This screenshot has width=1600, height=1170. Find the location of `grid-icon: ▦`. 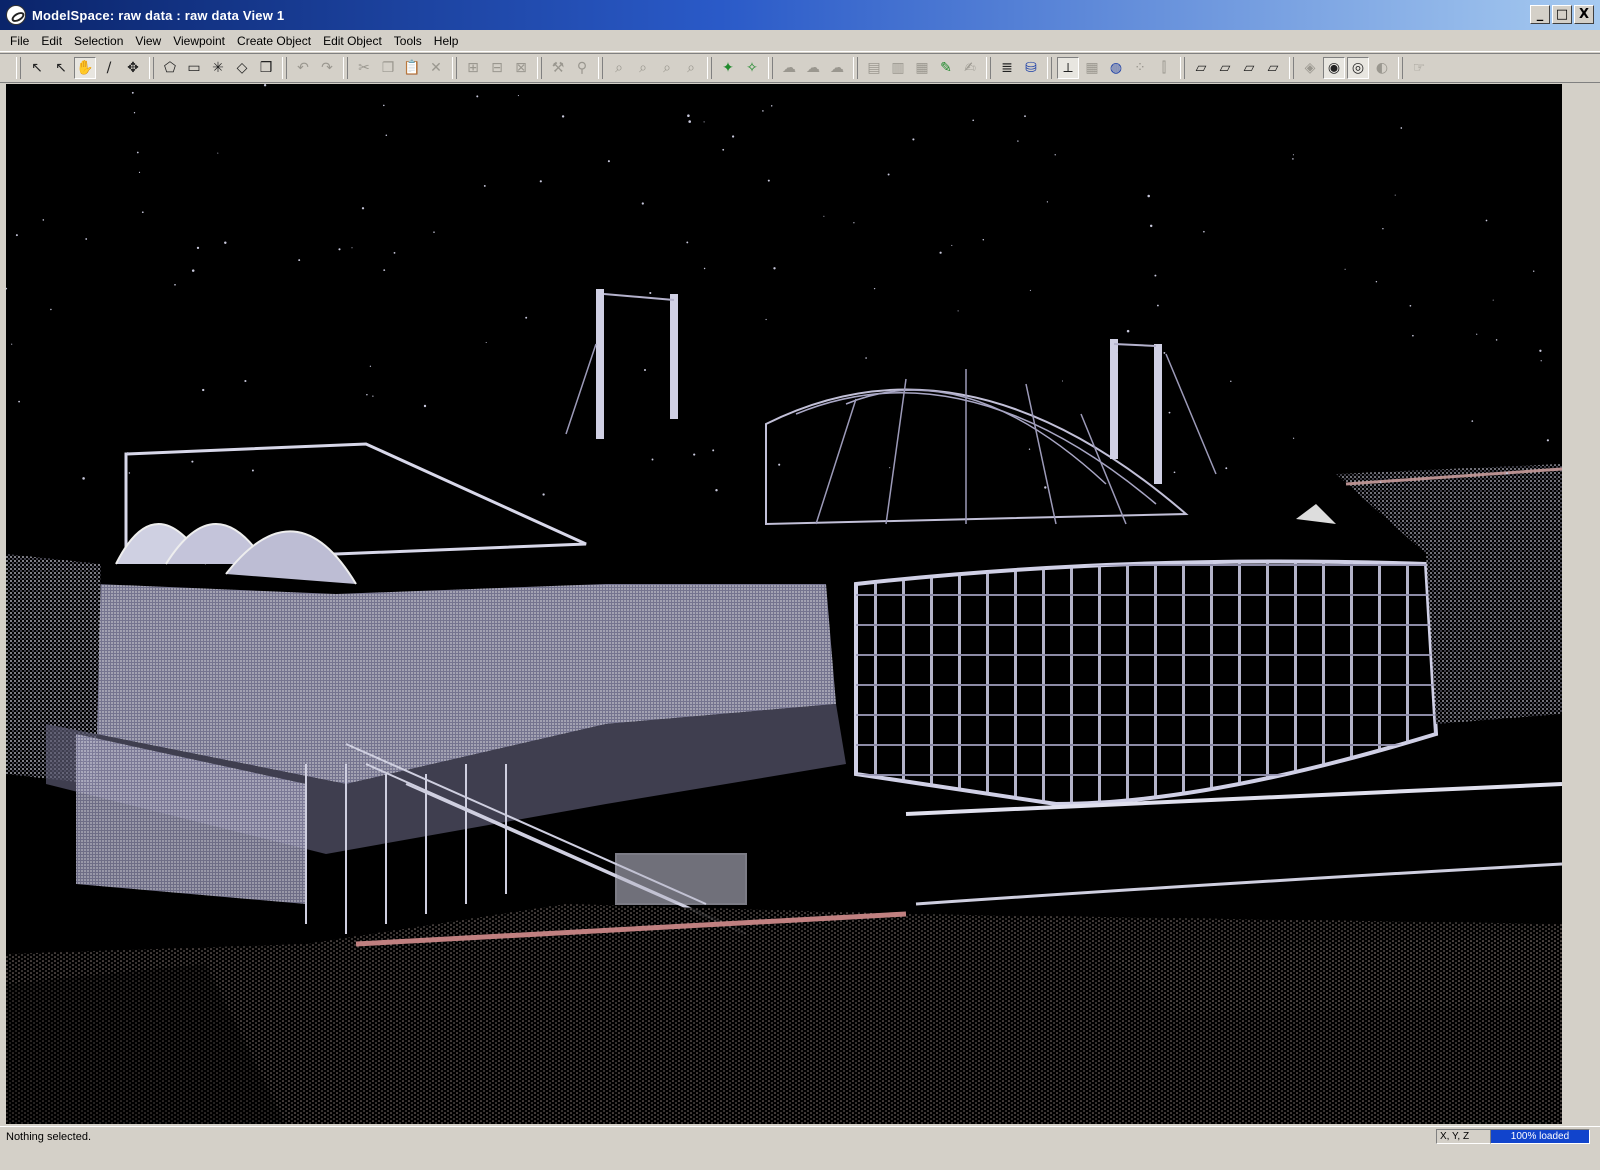

grid-icon: ▦ is located at coordinates (1092, 68).